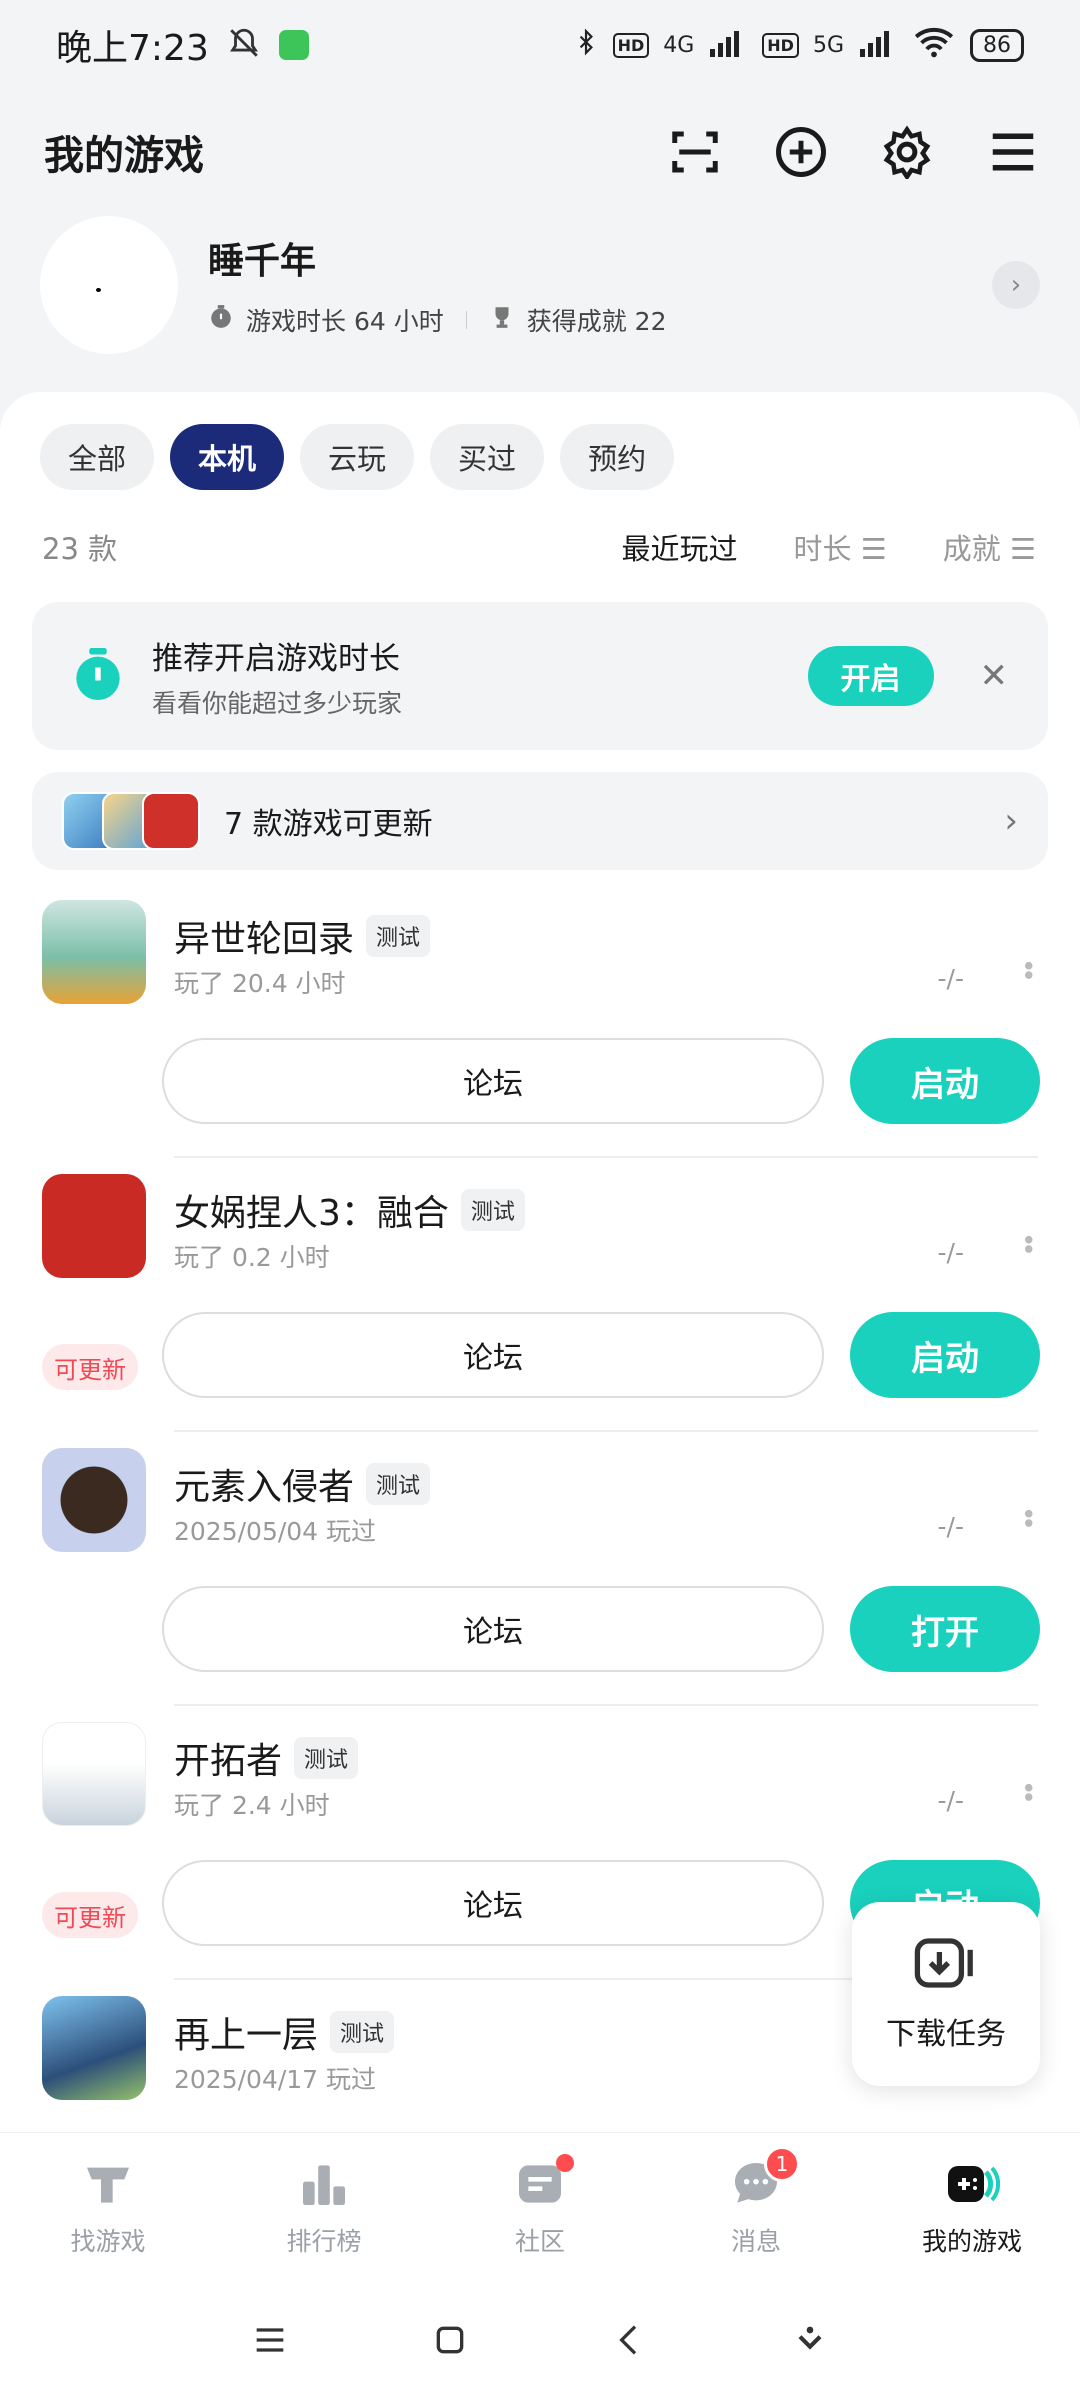  Describe the element at coordinates (97, 457) in the screenshot. I see `tab-all: 全部` at that location.